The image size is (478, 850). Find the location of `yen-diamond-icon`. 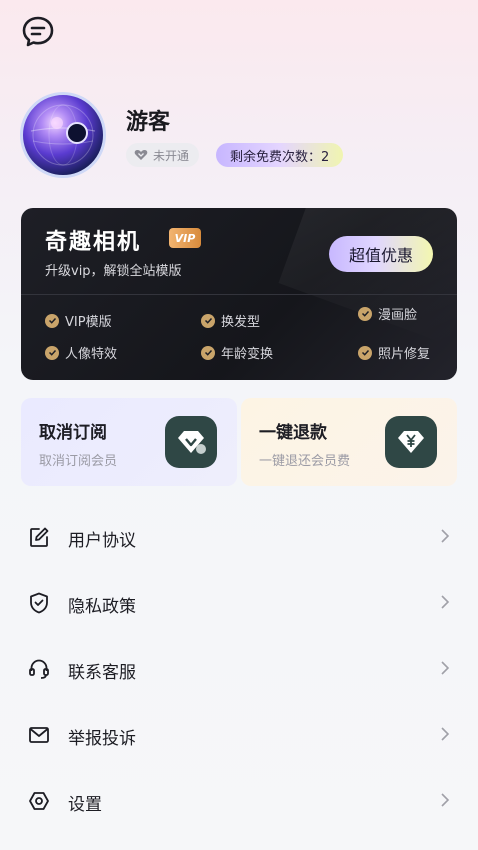

yen-diamond-icon is located at coordinates (411, 442).